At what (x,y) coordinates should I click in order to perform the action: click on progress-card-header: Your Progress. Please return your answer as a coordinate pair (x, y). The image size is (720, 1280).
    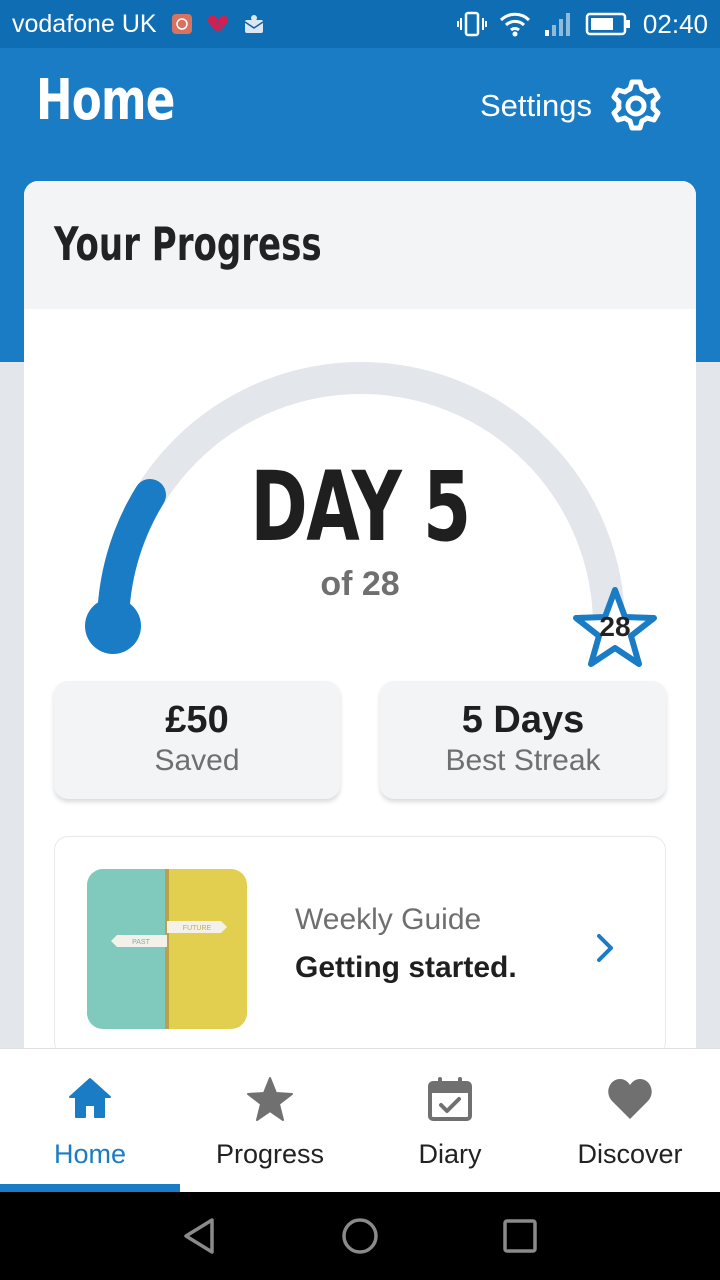
    Looking at the image, I should click on (360, 245).